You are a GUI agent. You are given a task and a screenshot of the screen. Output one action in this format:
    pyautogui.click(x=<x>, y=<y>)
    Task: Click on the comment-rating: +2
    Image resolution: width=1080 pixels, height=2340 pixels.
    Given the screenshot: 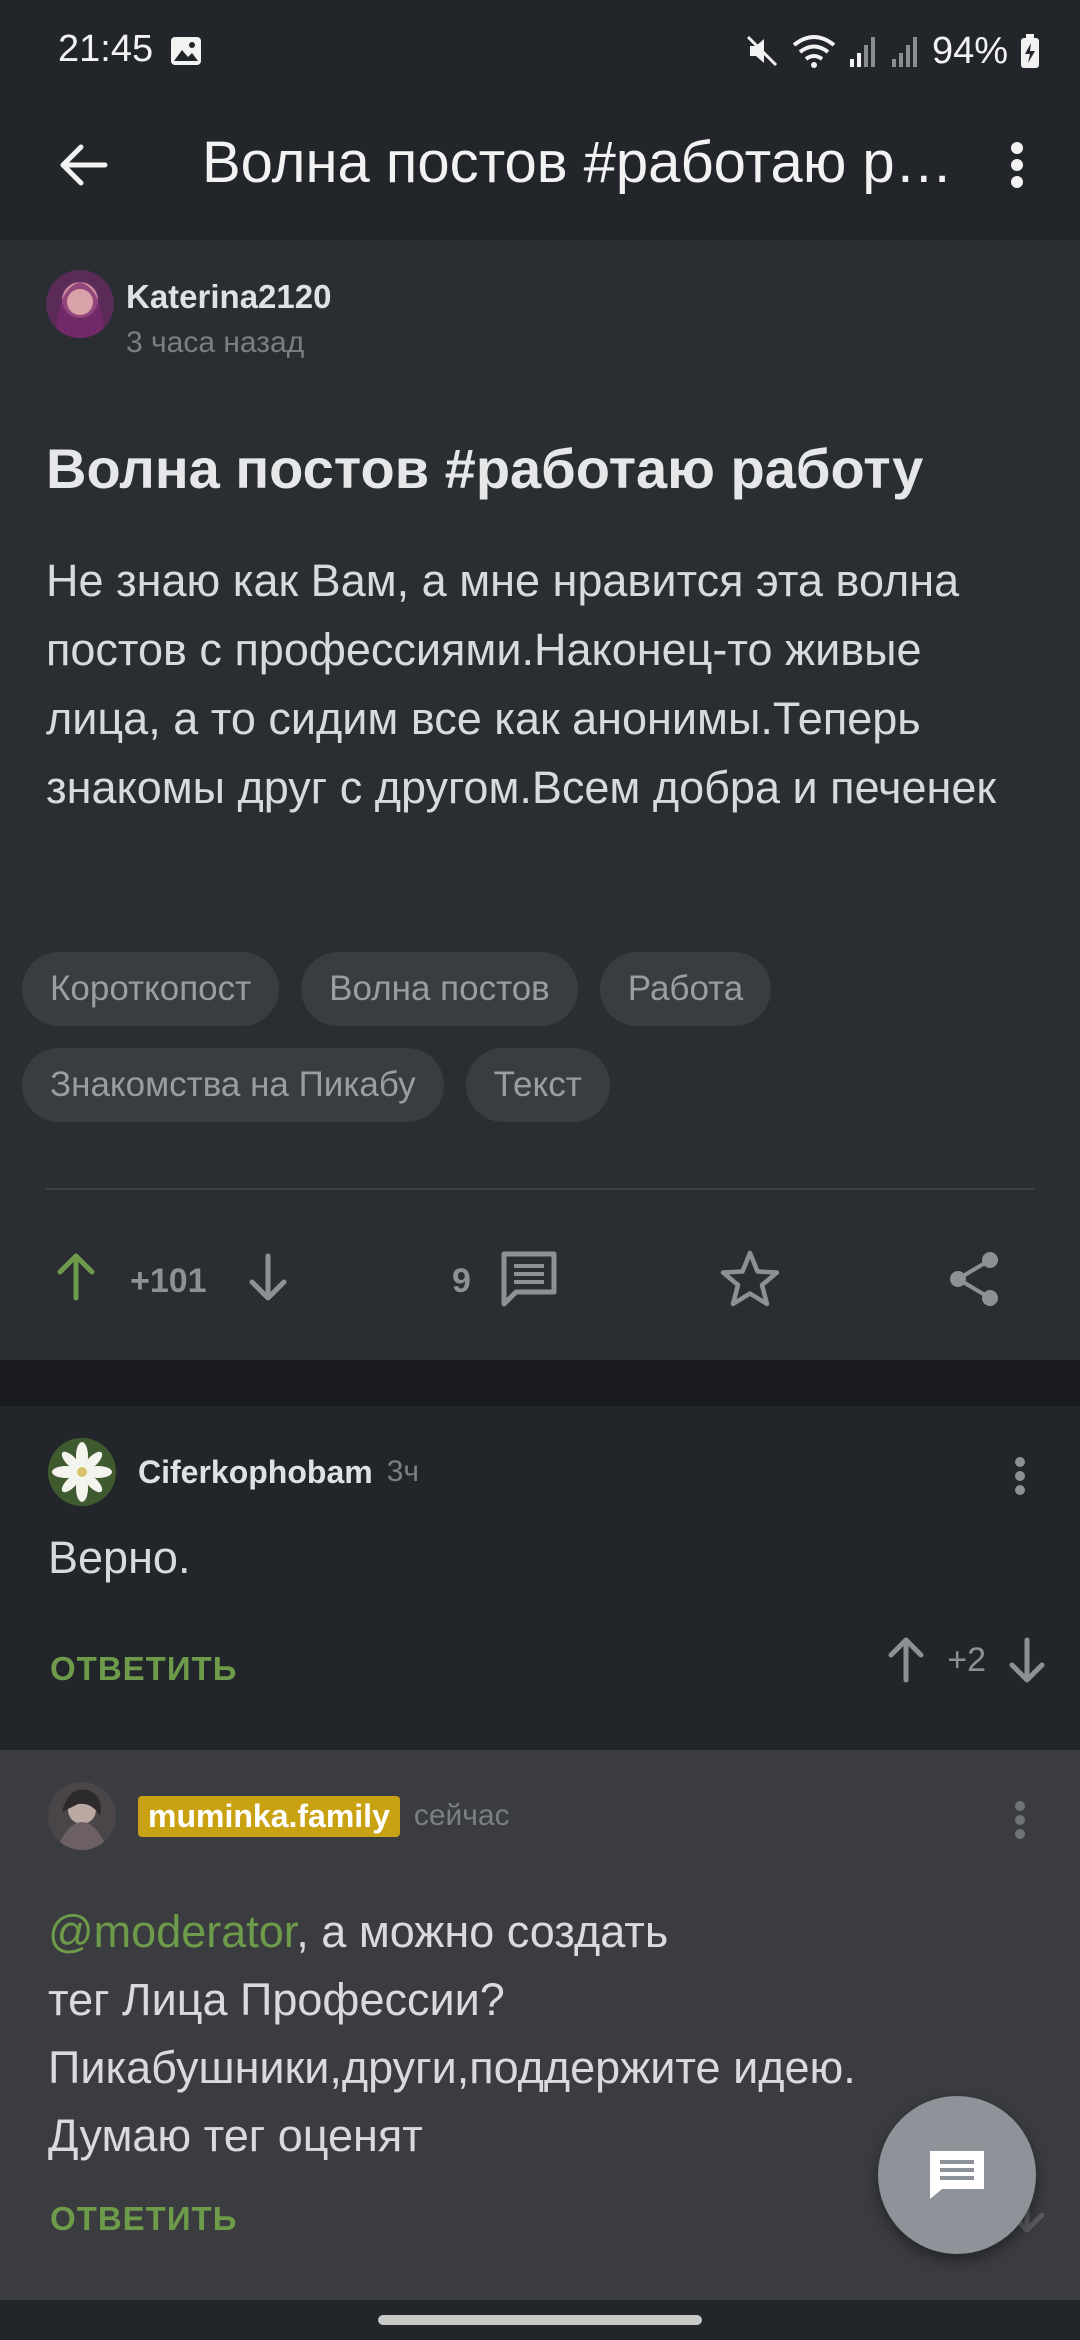 What is the action you would take?
    pyautogui.click(x=966, y=1659)
    